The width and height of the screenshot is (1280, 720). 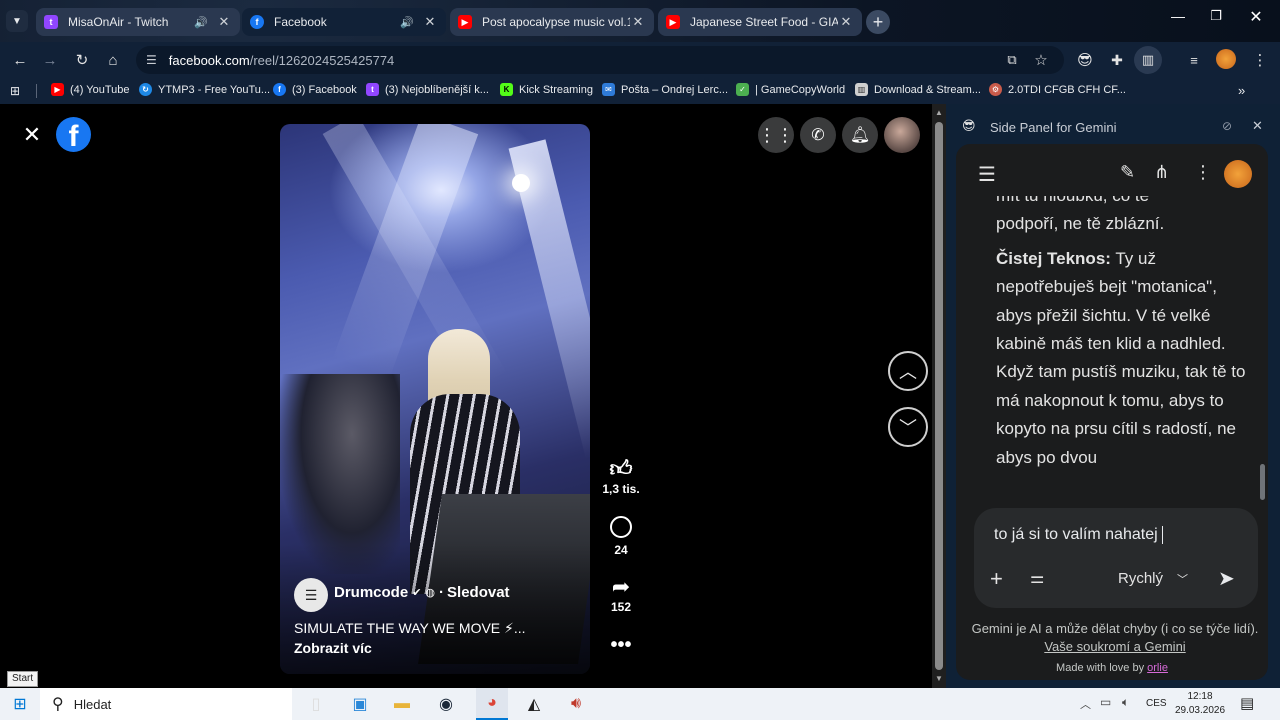 What do you see at coordinates (90, 89) in the screenshot?
I see `bookmark-youtube: ▶ (4) YouTube` at bounding box center [90, 89].